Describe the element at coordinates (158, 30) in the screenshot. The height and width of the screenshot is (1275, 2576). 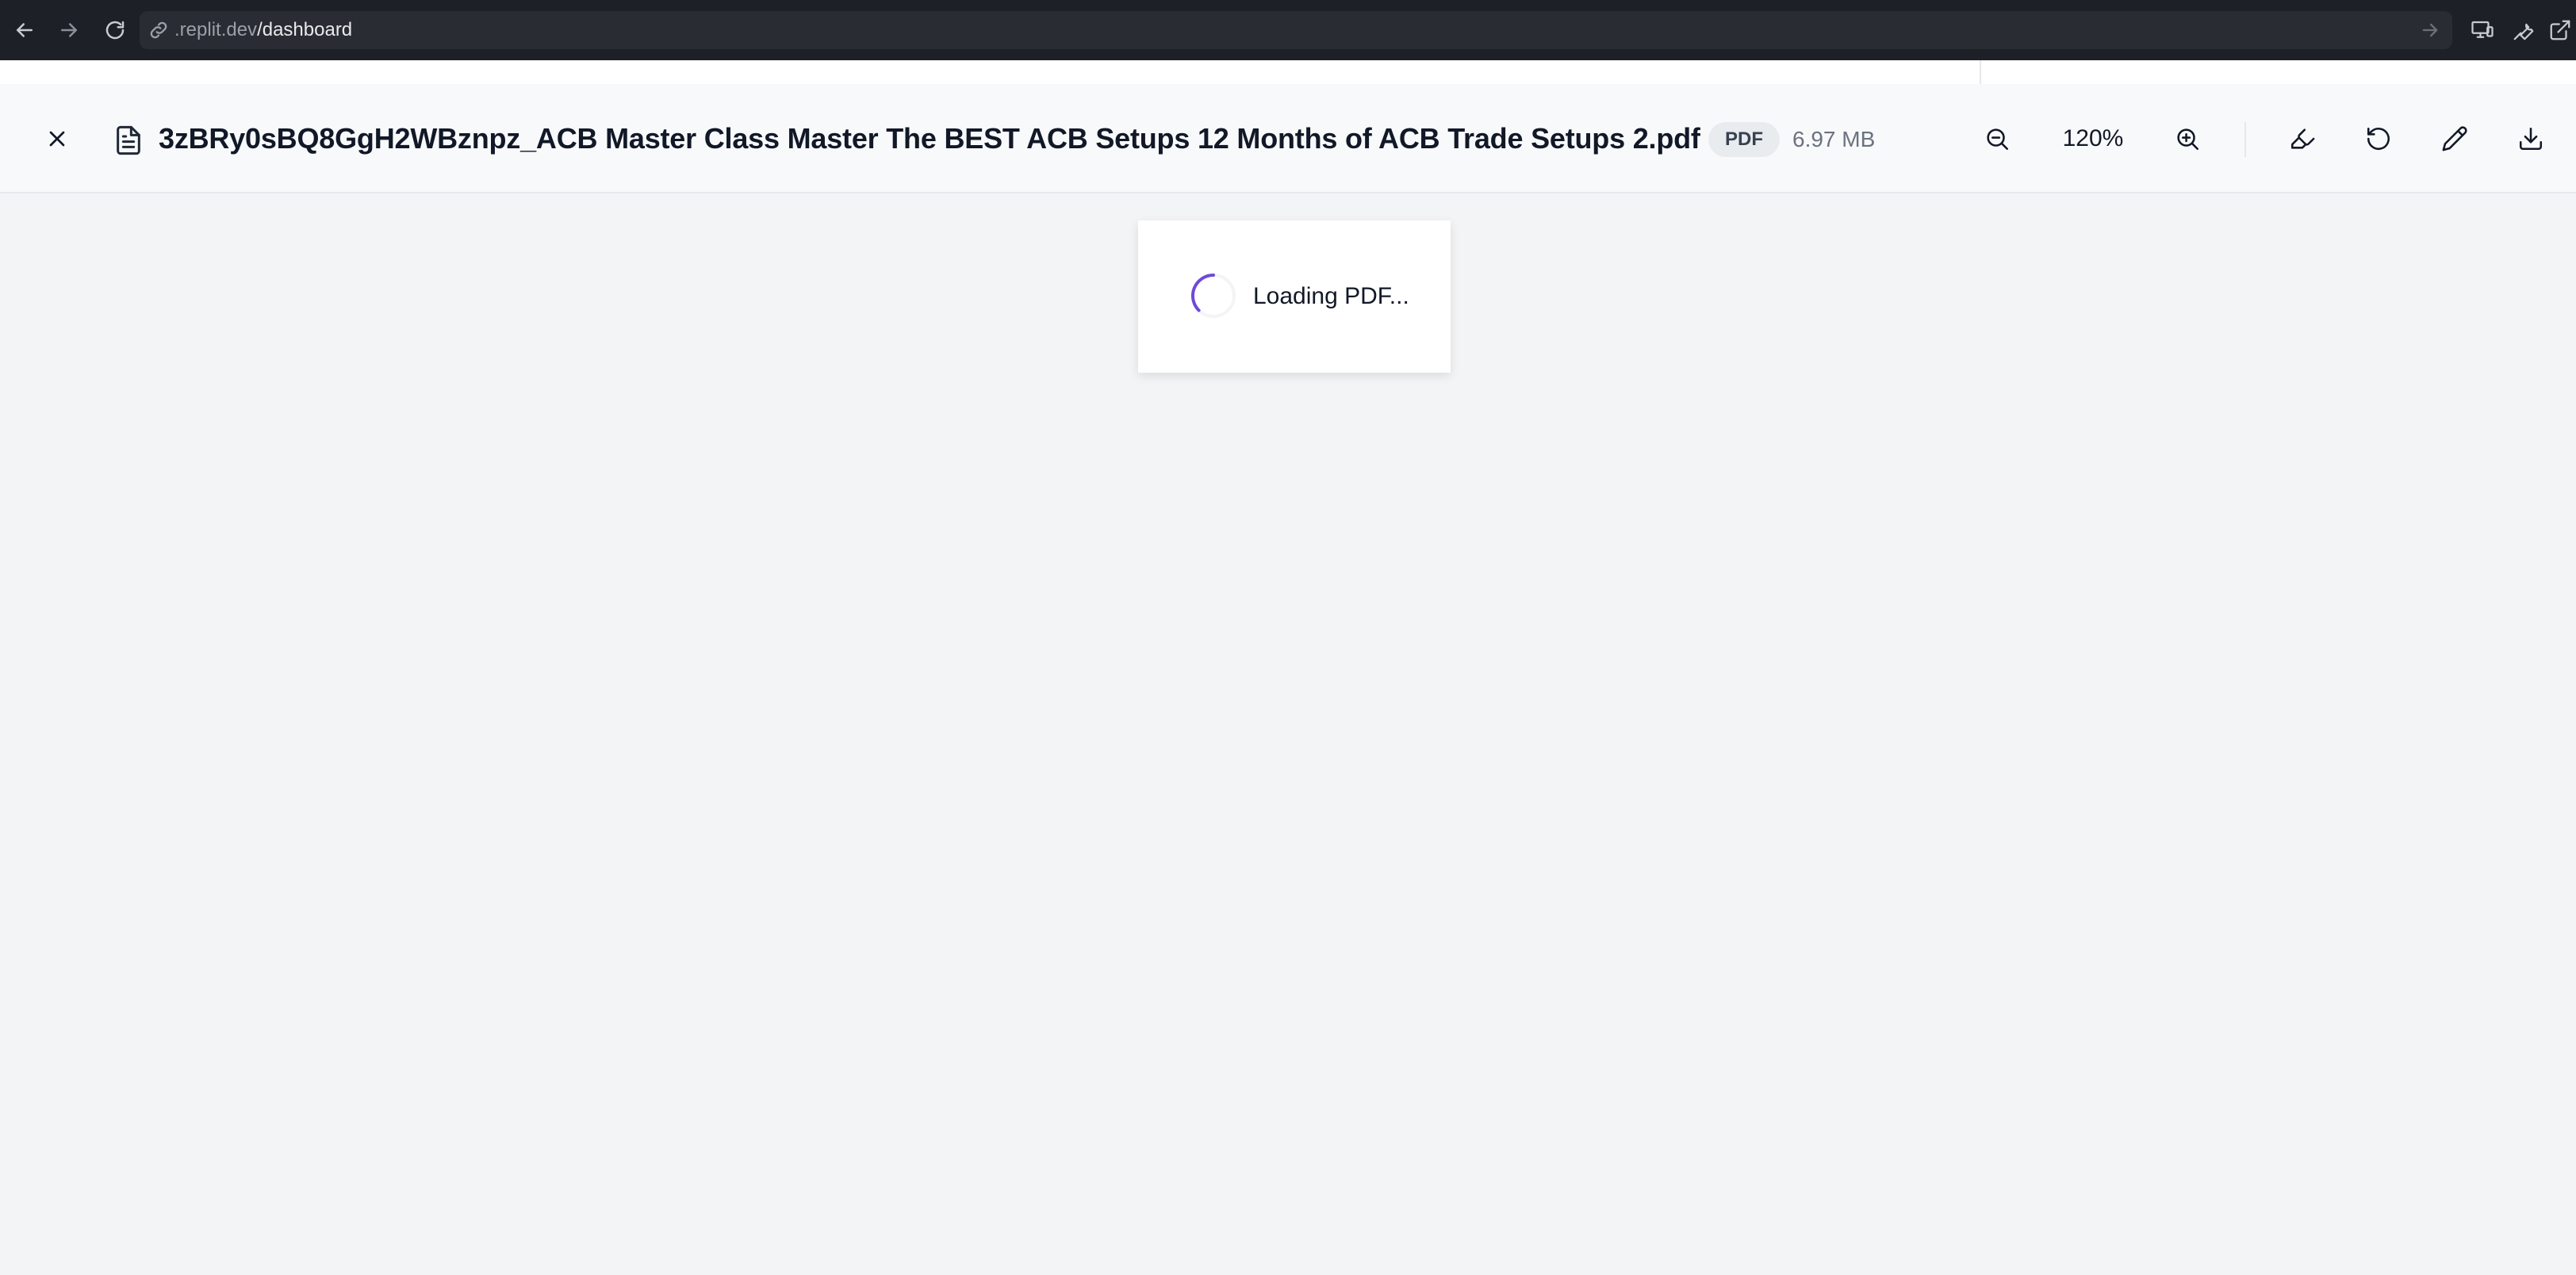
I see `link-icon` at that location.